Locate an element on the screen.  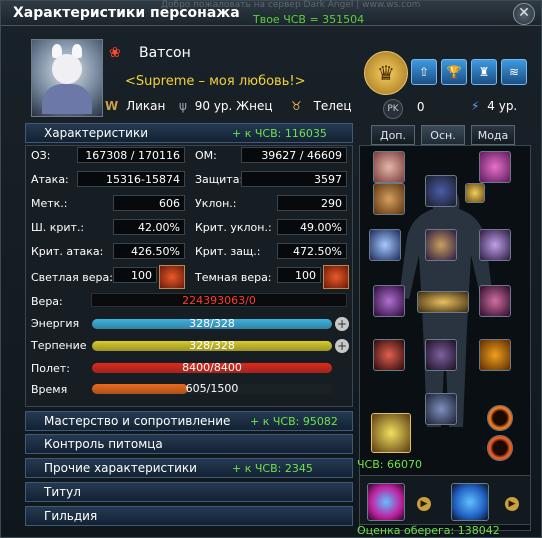
window-title: Характеристики персонажа is located at coordinates (126, 13).